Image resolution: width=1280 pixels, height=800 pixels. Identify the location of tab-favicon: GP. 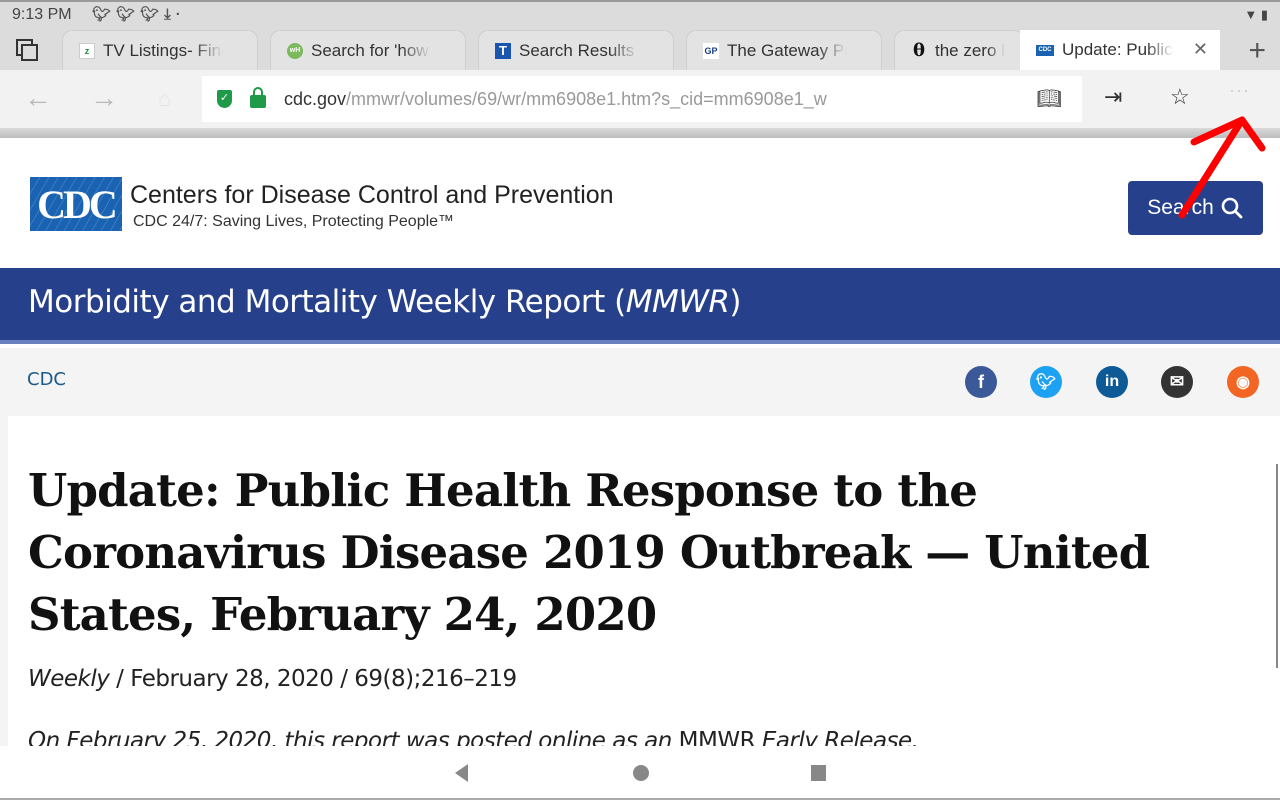
(711, 50).